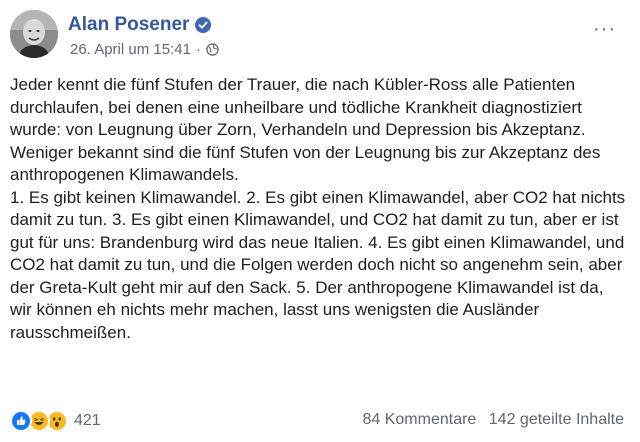  I want to click on post-header: Alan Posener 26. April um 15:41 · ···, so click(320, 36).